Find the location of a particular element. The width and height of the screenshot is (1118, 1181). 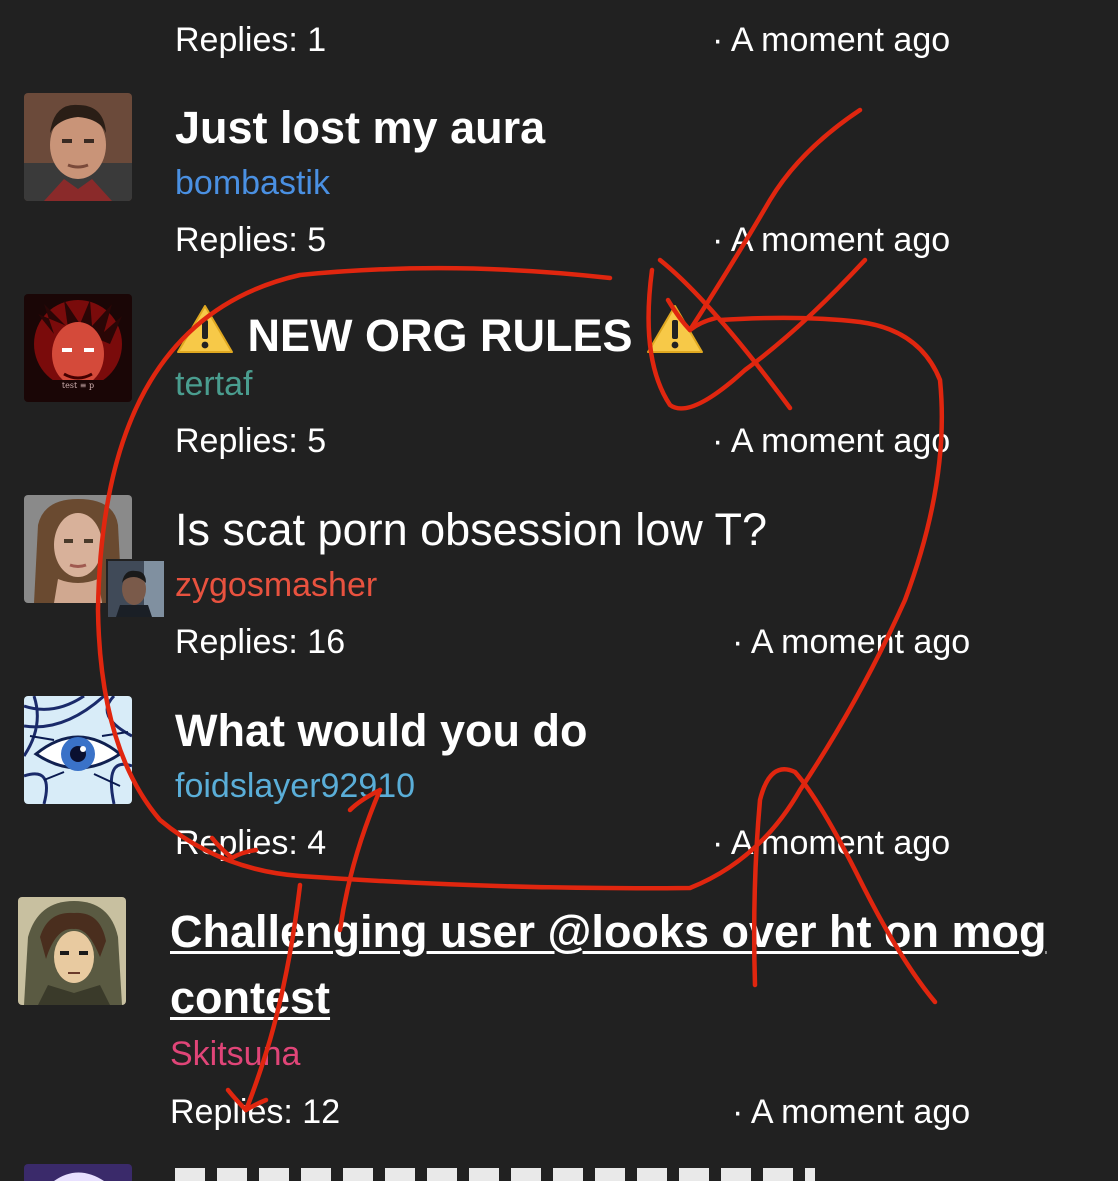

reply-count: Replies: 1 is located at coordinates (251, 40).